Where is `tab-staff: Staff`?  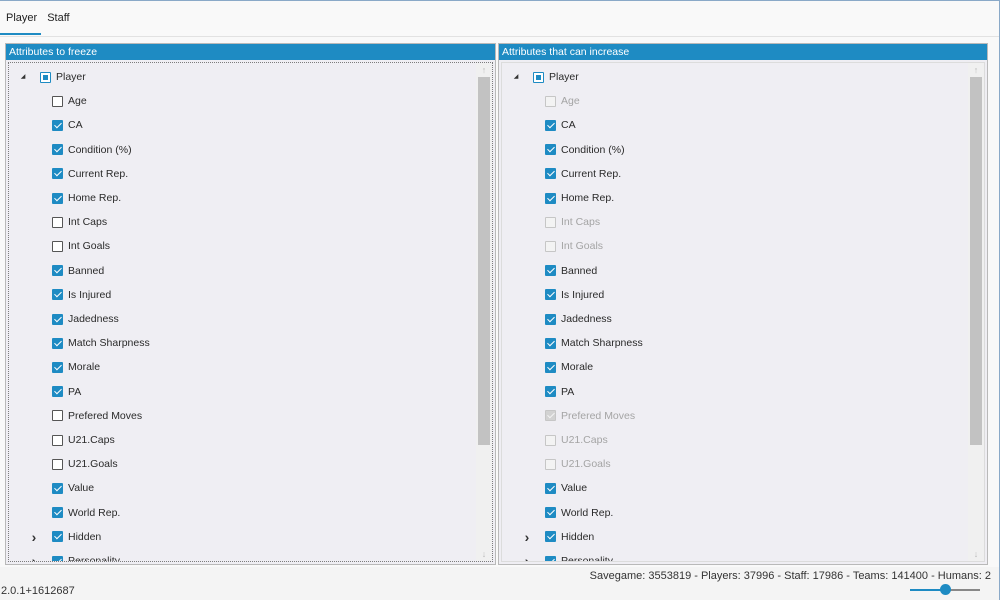
tab-staff: Staff is located at coordinates (57, 21).